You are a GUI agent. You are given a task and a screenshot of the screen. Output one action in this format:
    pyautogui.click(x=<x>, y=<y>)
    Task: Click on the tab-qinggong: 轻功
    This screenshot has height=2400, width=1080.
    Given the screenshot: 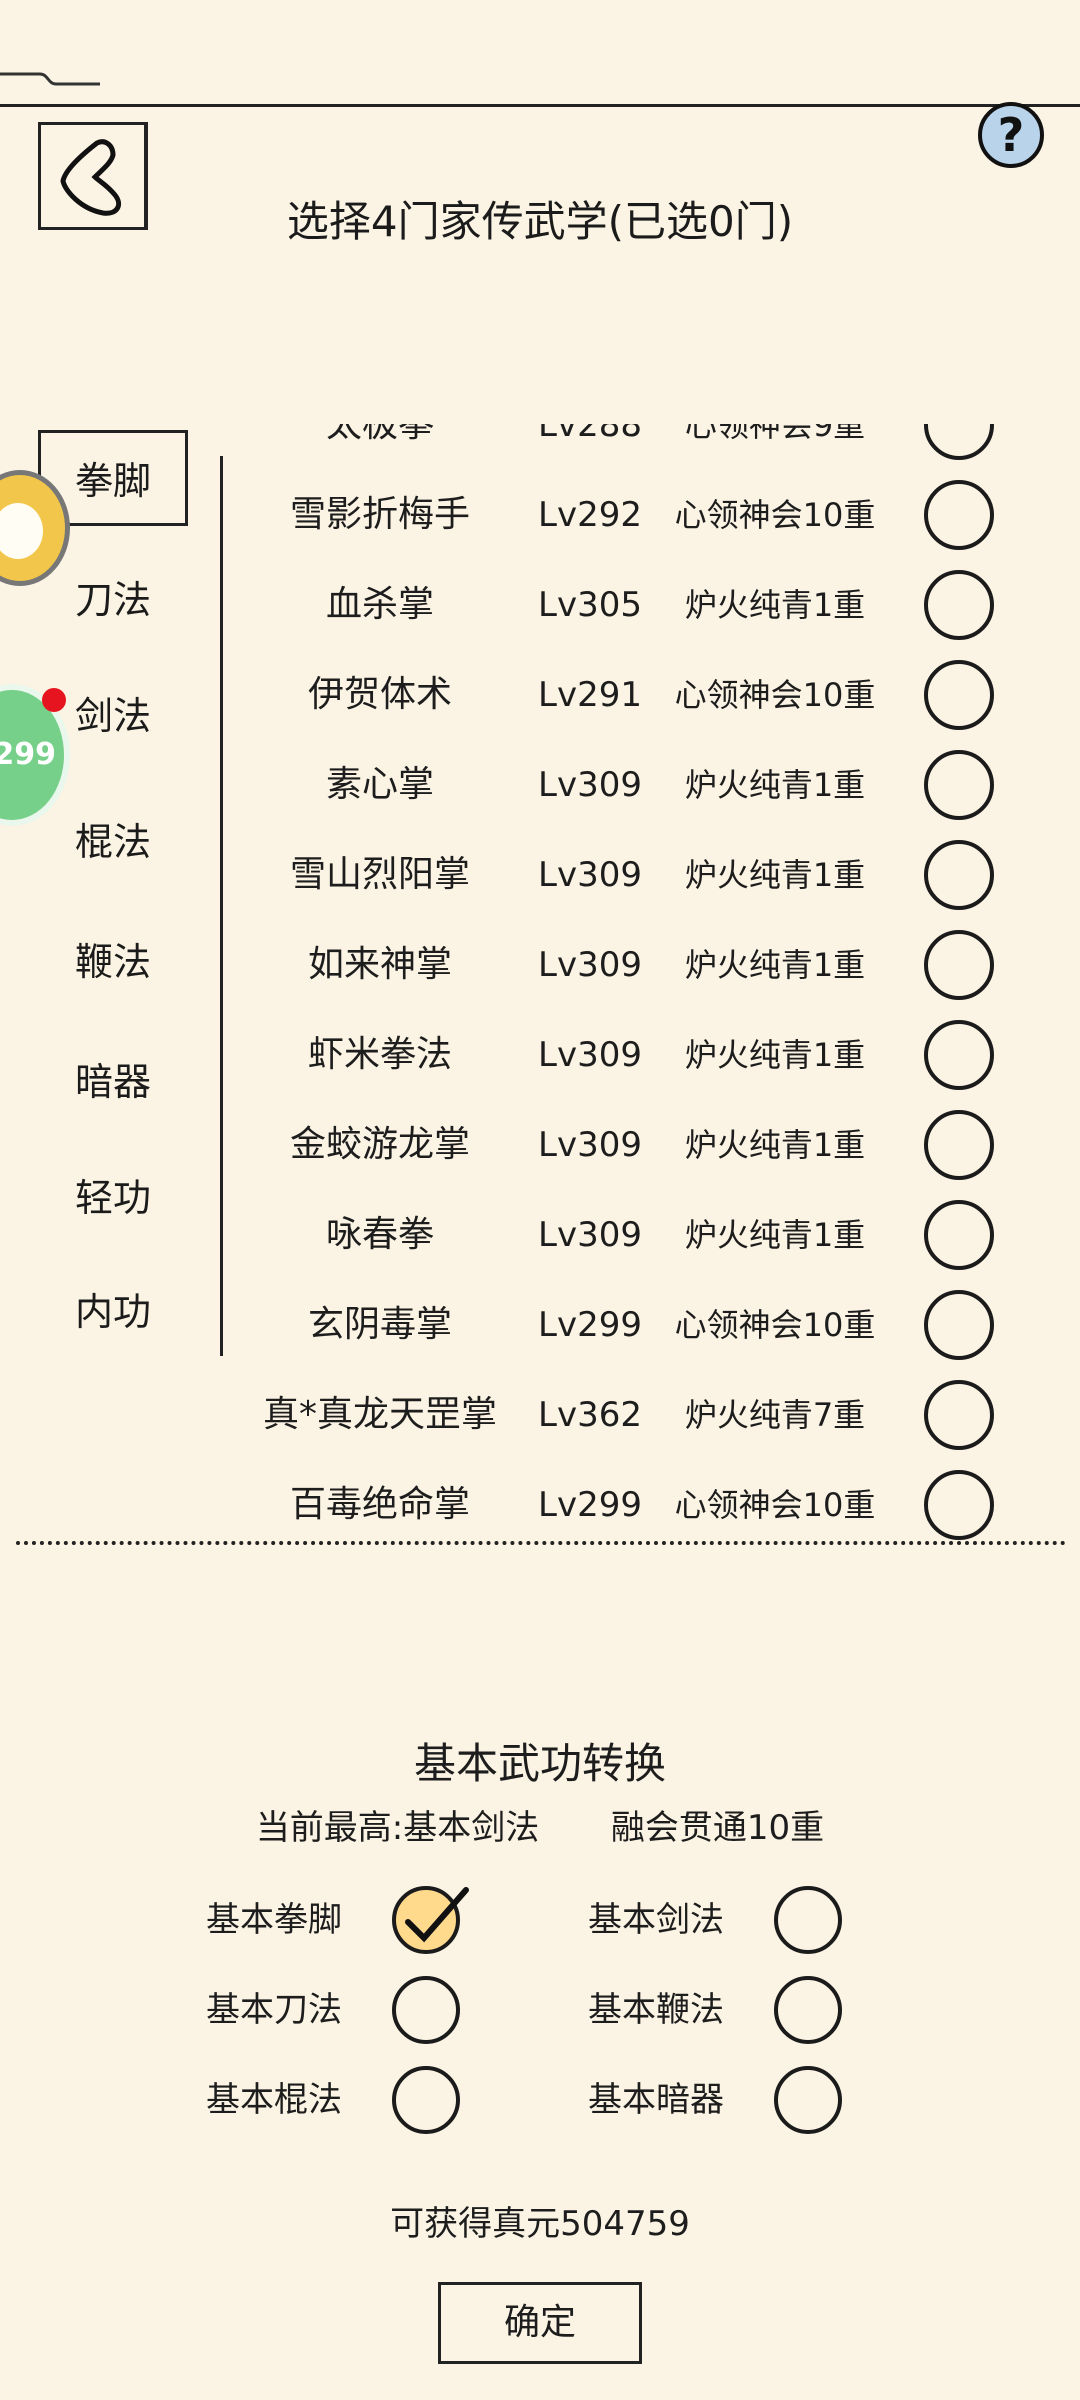 What is the action you would take?
    pyautogui.click(x=113, y=1198)
    